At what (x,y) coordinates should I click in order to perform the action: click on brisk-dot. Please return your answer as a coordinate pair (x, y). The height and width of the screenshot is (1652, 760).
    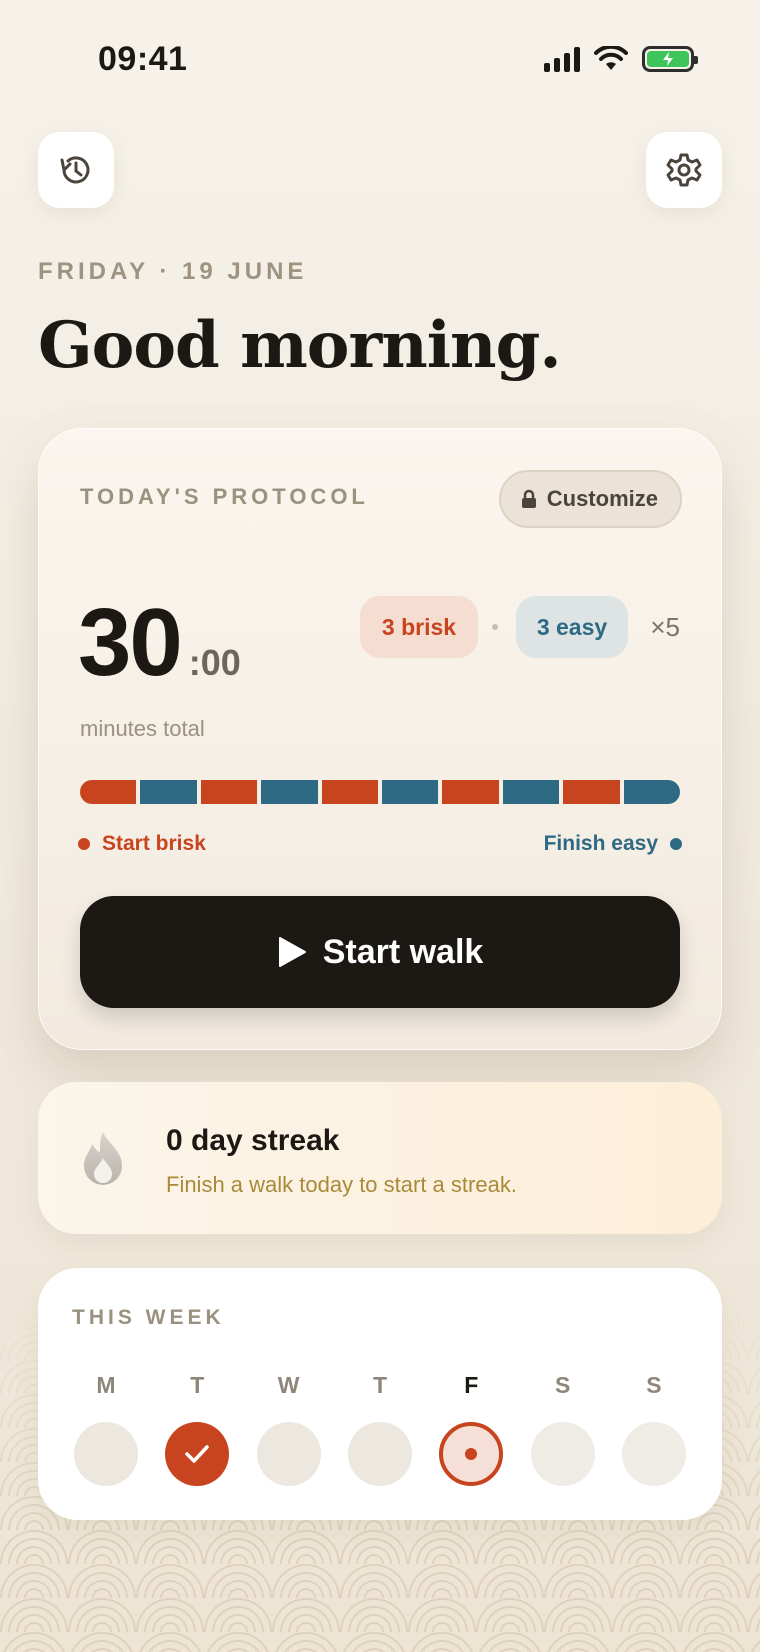
    Looking at the image, I should click on (84, 844).